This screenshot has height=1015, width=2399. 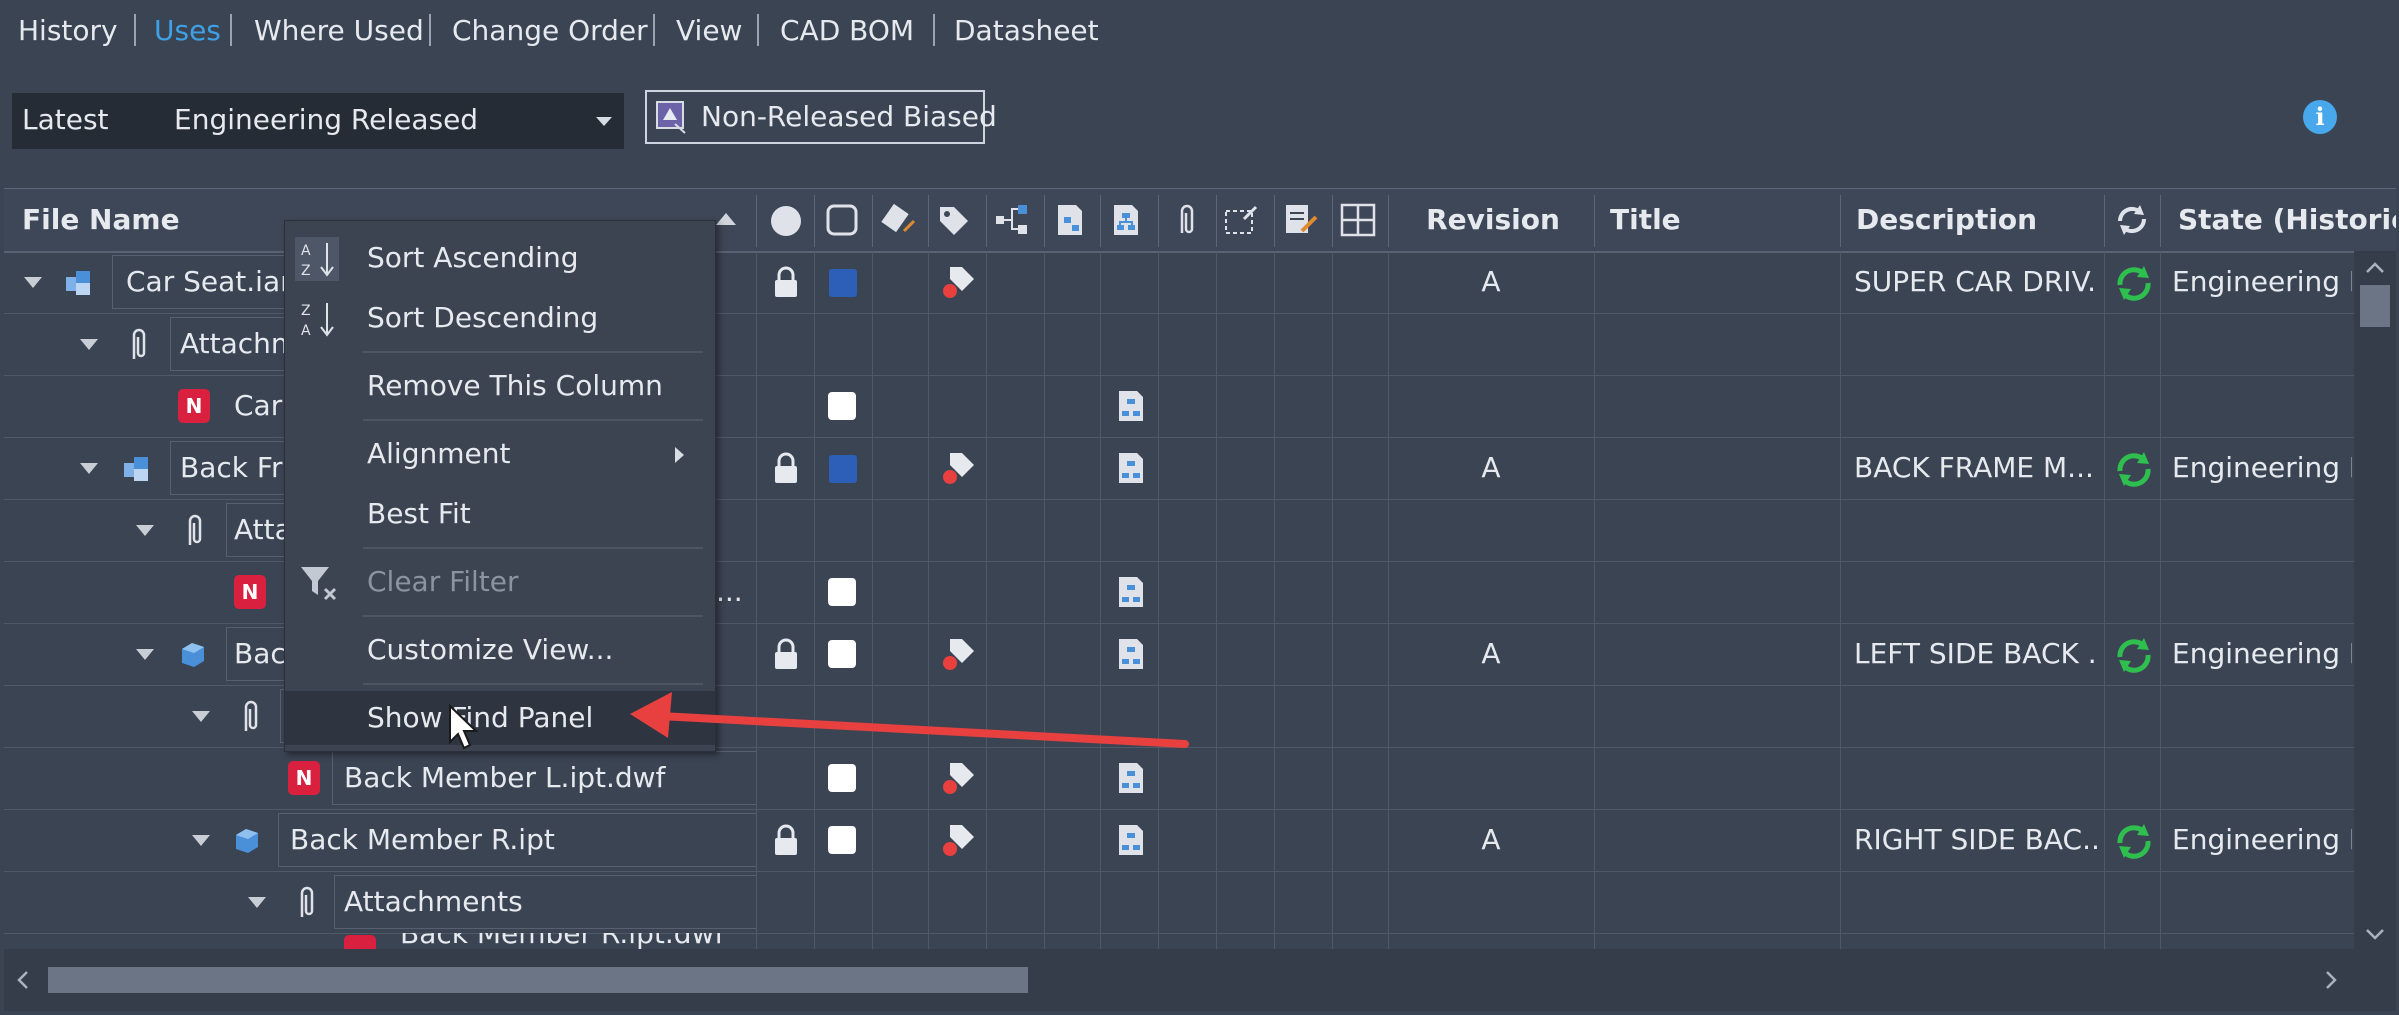 What do you see at coordinates (193, 655) in the screenshot?
I see `part-icon` at bounding box center [193, 655].